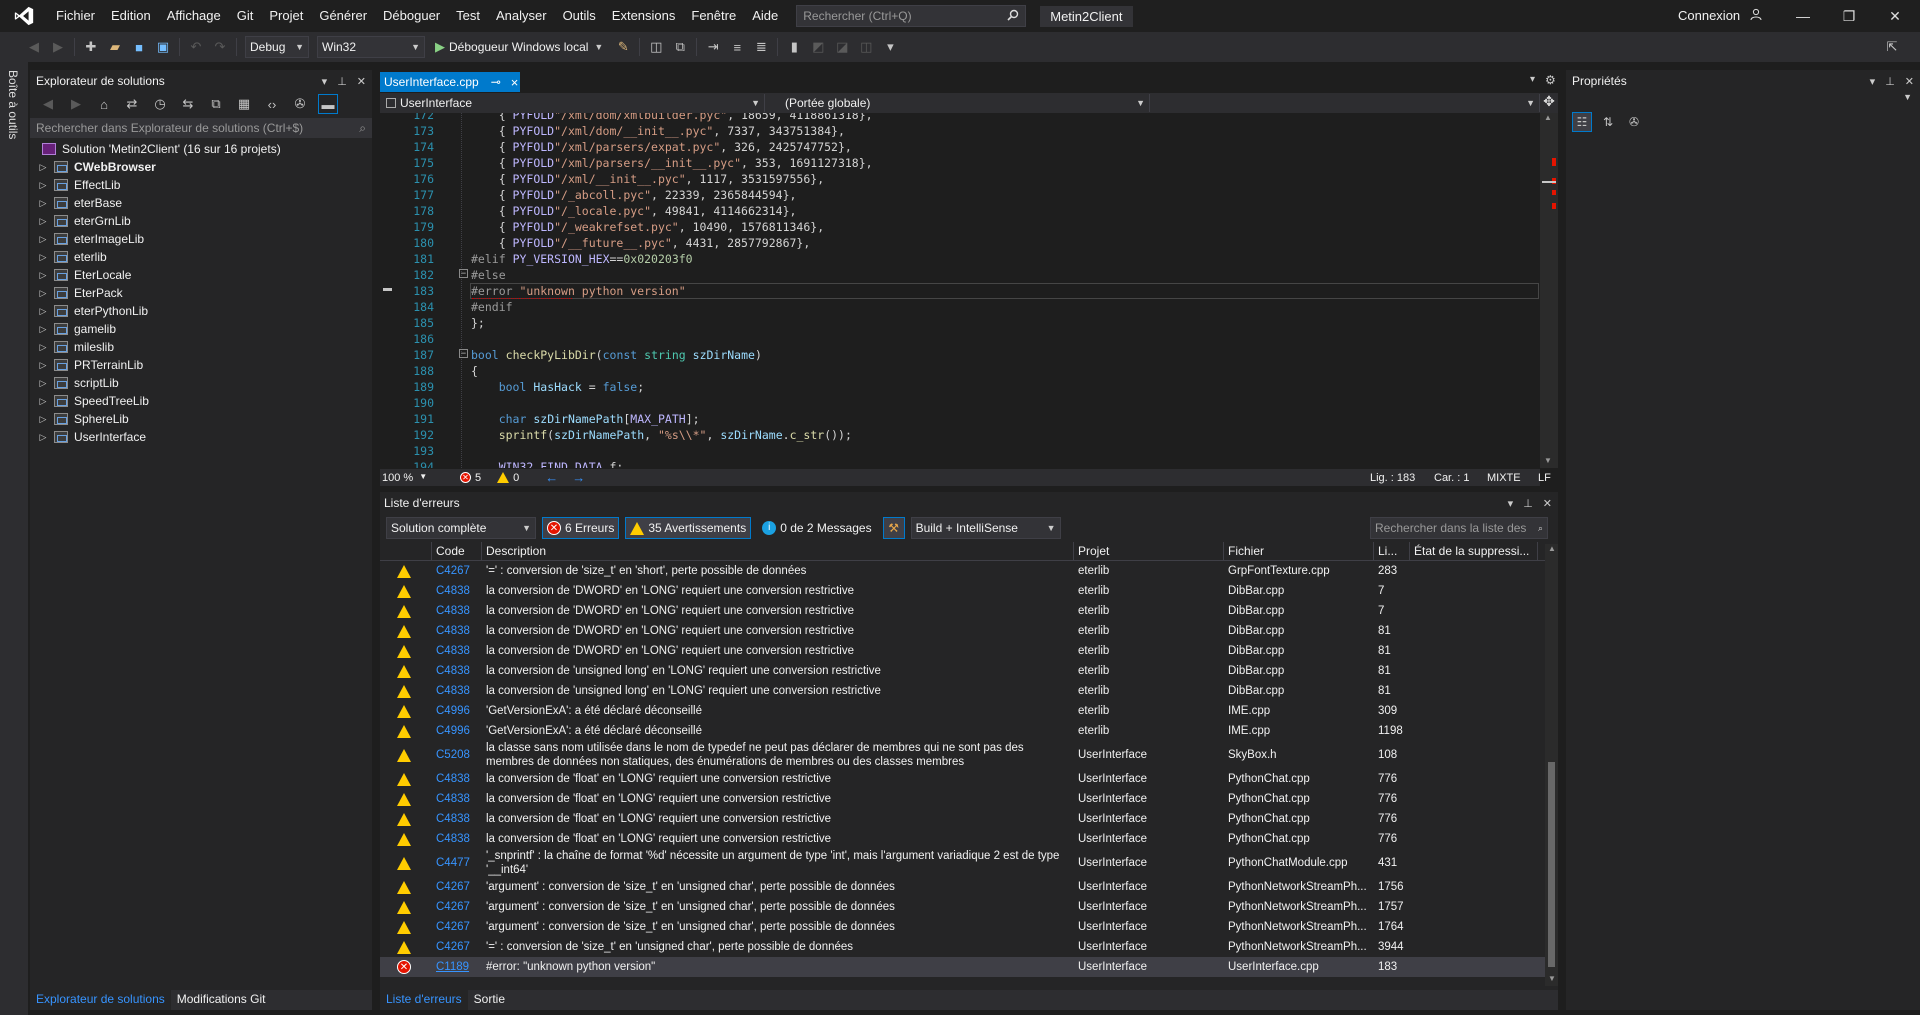  Describe the element at coordinates (765, 16) in the screenshot. I see `menu-aide: Aide` at that location.